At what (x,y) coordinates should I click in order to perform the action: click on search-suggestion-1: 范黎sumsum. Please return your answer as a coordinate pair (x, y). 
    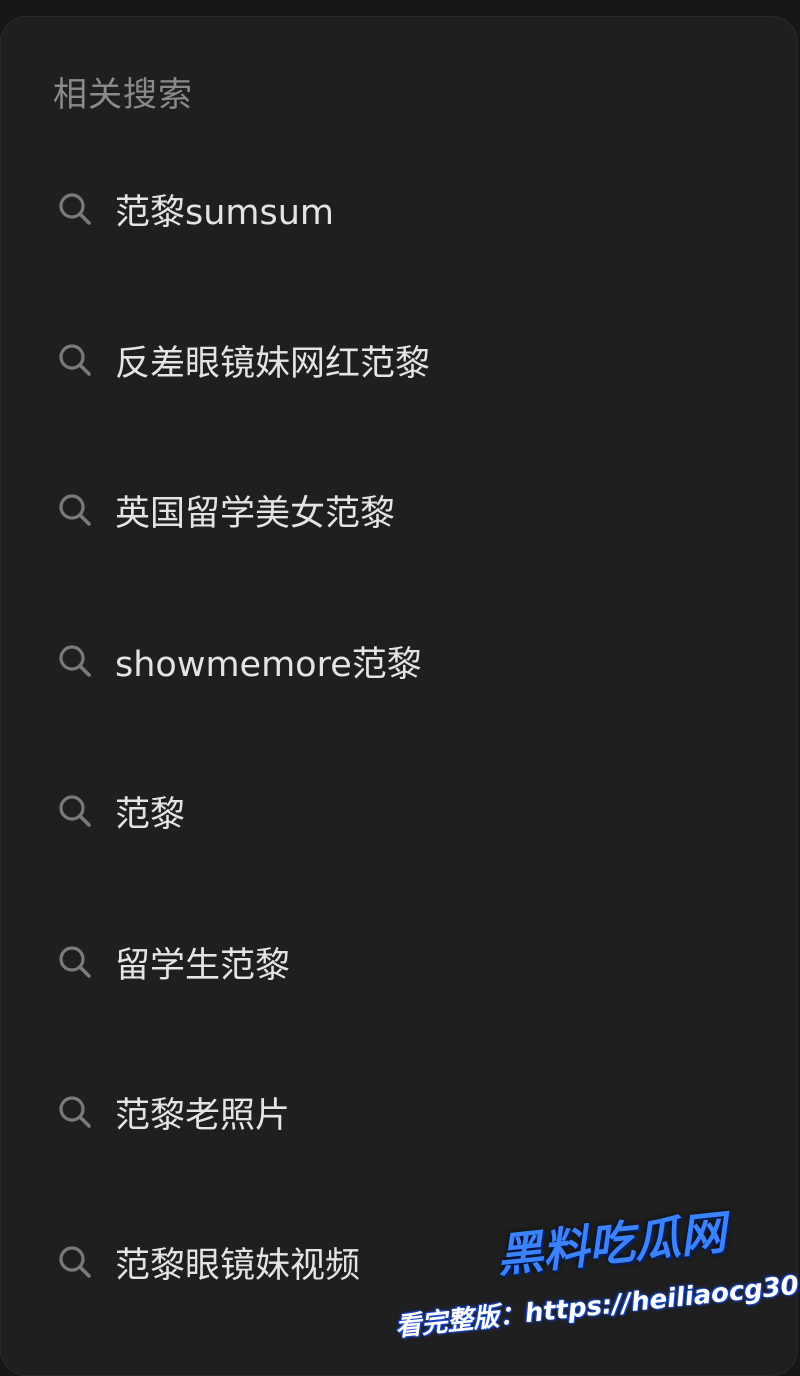
    Looking at the image, I should click on (193, 209).